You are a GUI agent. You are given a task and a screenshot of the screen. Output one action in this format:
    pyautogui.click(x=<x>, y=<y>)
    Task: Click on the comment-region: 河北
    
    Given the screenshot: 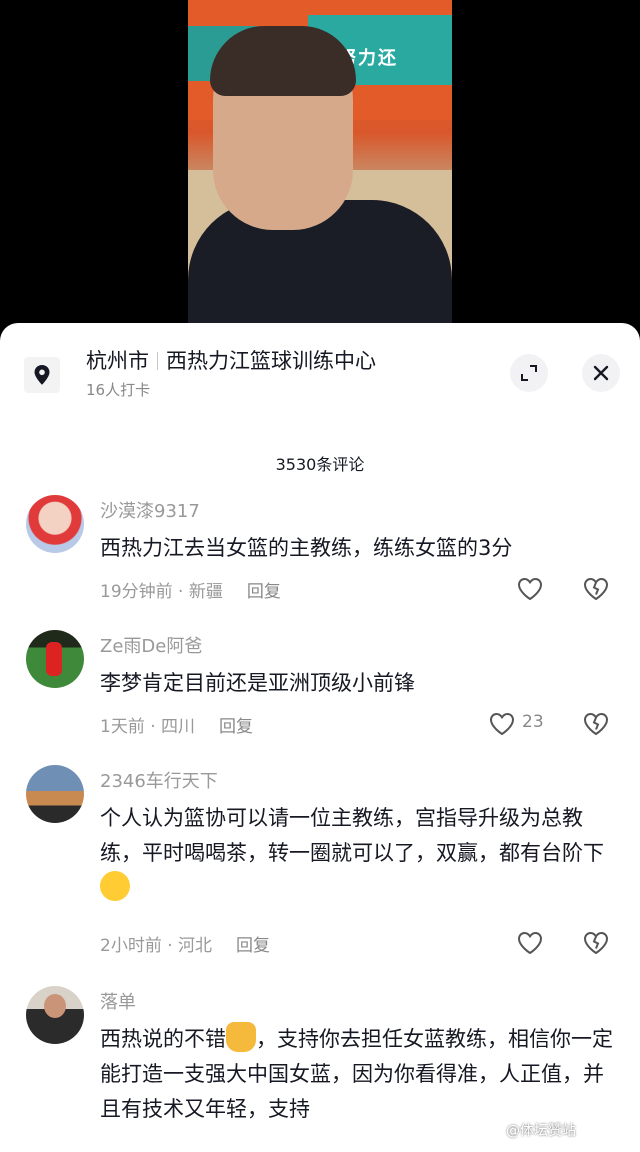 What is the action you would take?
    pyautogui.click(x=195, y=946)
    